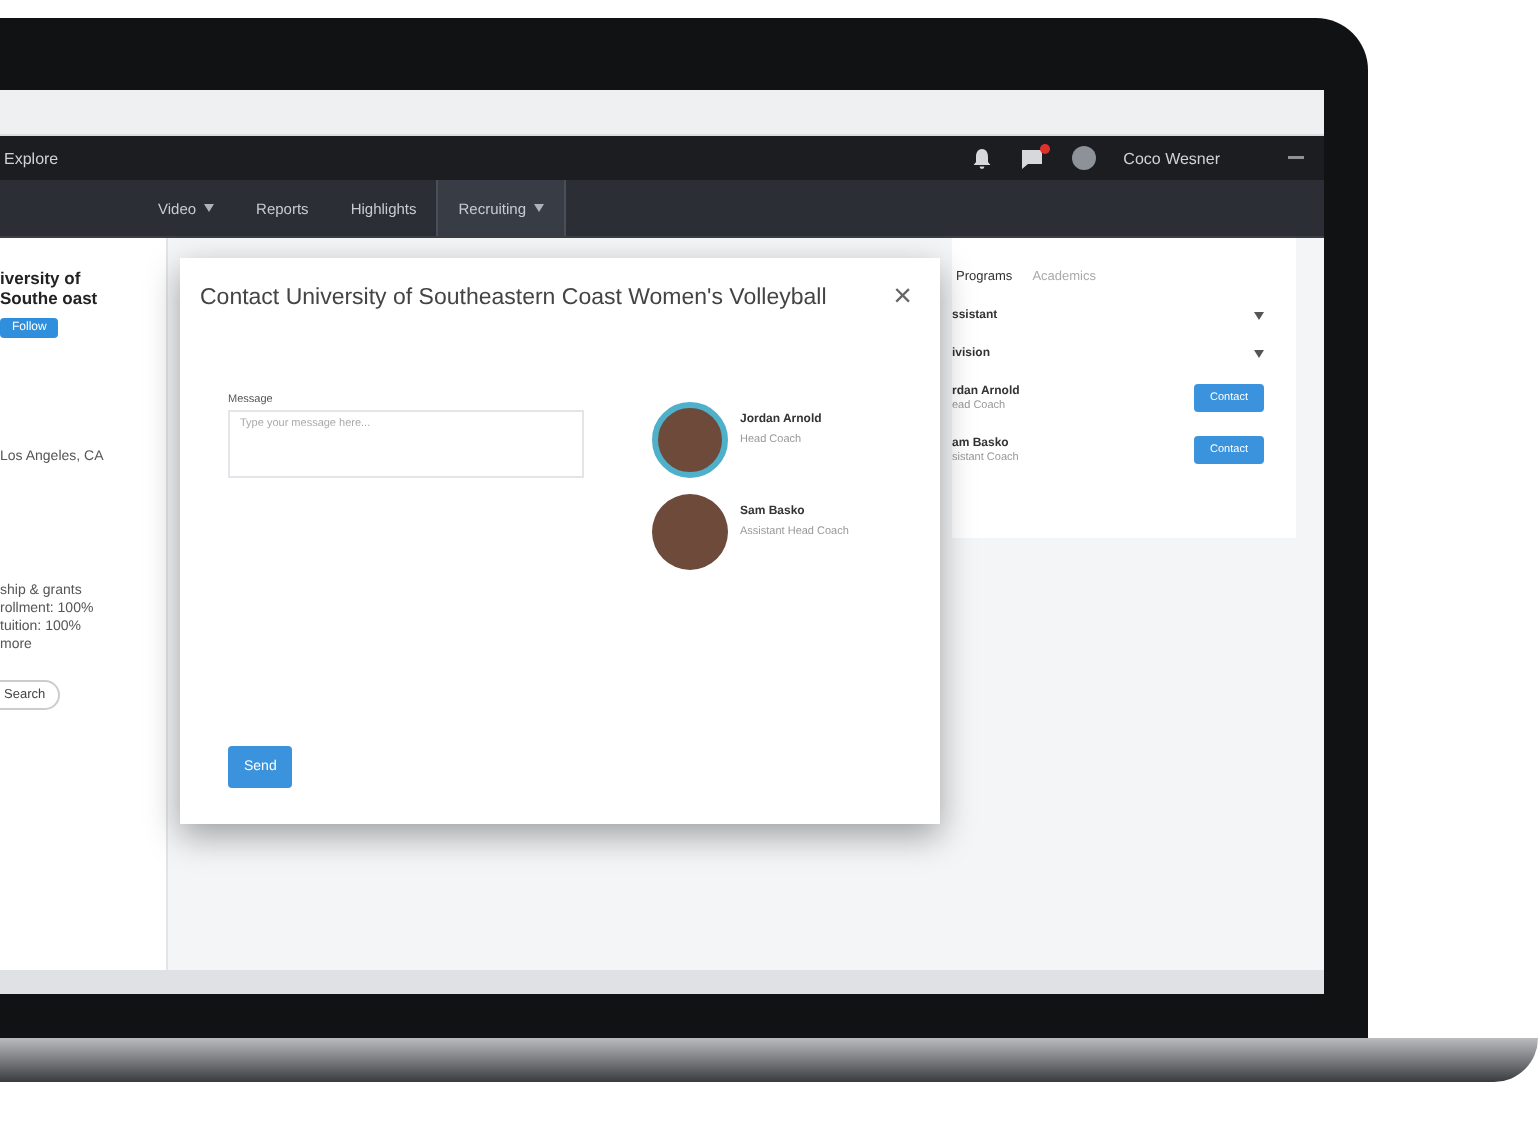 The height and width of the screenshot is (1124, 1538). I want to click on modal-title: Contact University of Southeastern Coast Women's Volleyball, so click(513, 298).